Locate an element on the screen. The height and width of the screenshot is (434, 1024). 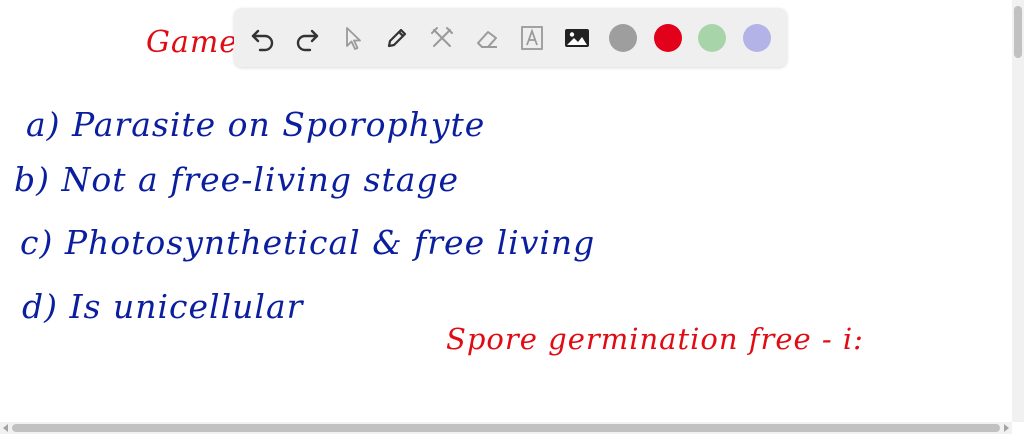
scroll-right-arrow-icon is located at coordinates (1006, 428).